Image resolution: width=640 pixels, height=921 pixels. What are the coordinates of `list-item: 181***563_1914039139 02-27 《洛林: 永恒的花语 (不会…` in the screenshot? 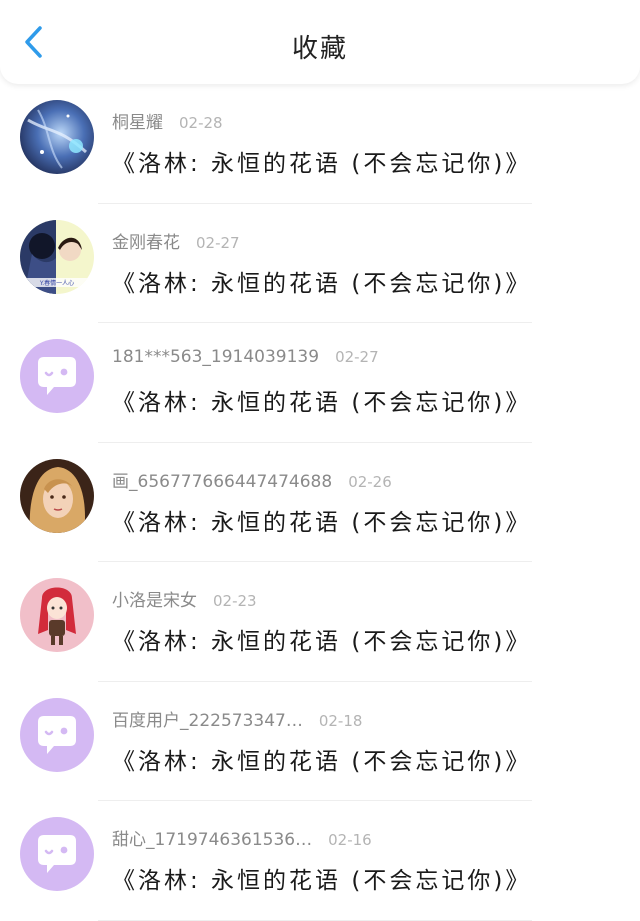 It's located at (320, 383).